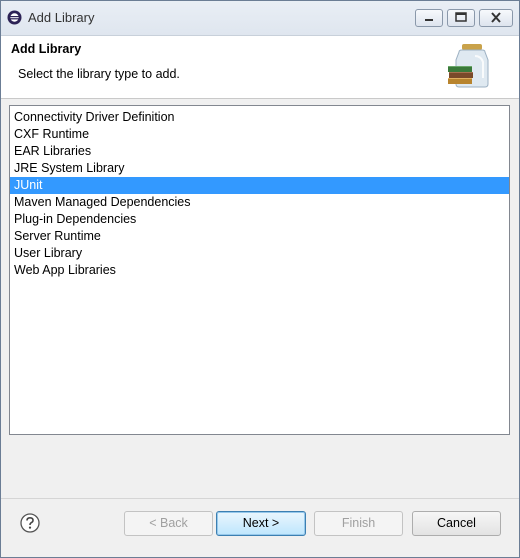  I want to click on minimize-button, so click(429, 18).